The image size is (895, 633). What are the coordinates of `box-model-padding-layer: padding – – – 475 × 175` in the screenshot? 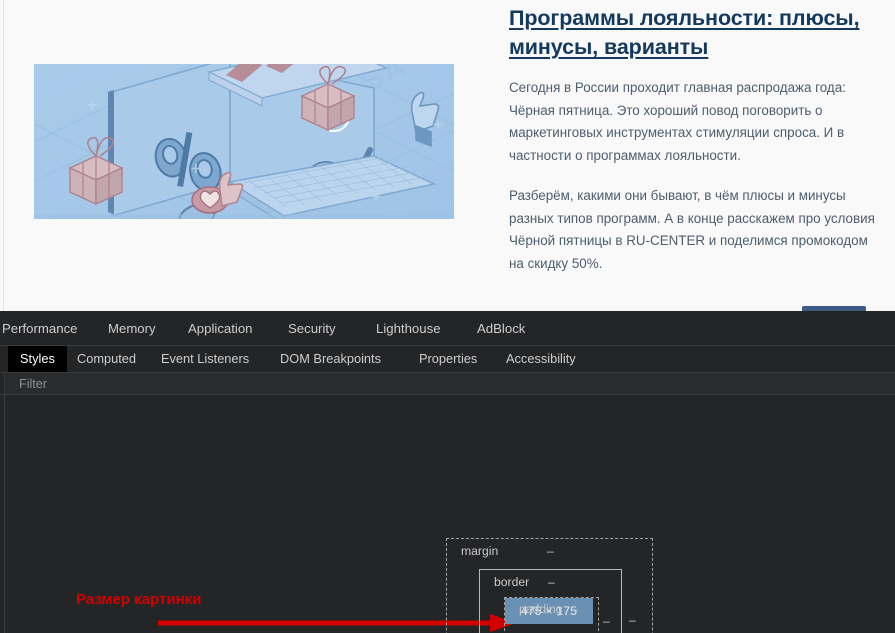 It's located at (551, 615).